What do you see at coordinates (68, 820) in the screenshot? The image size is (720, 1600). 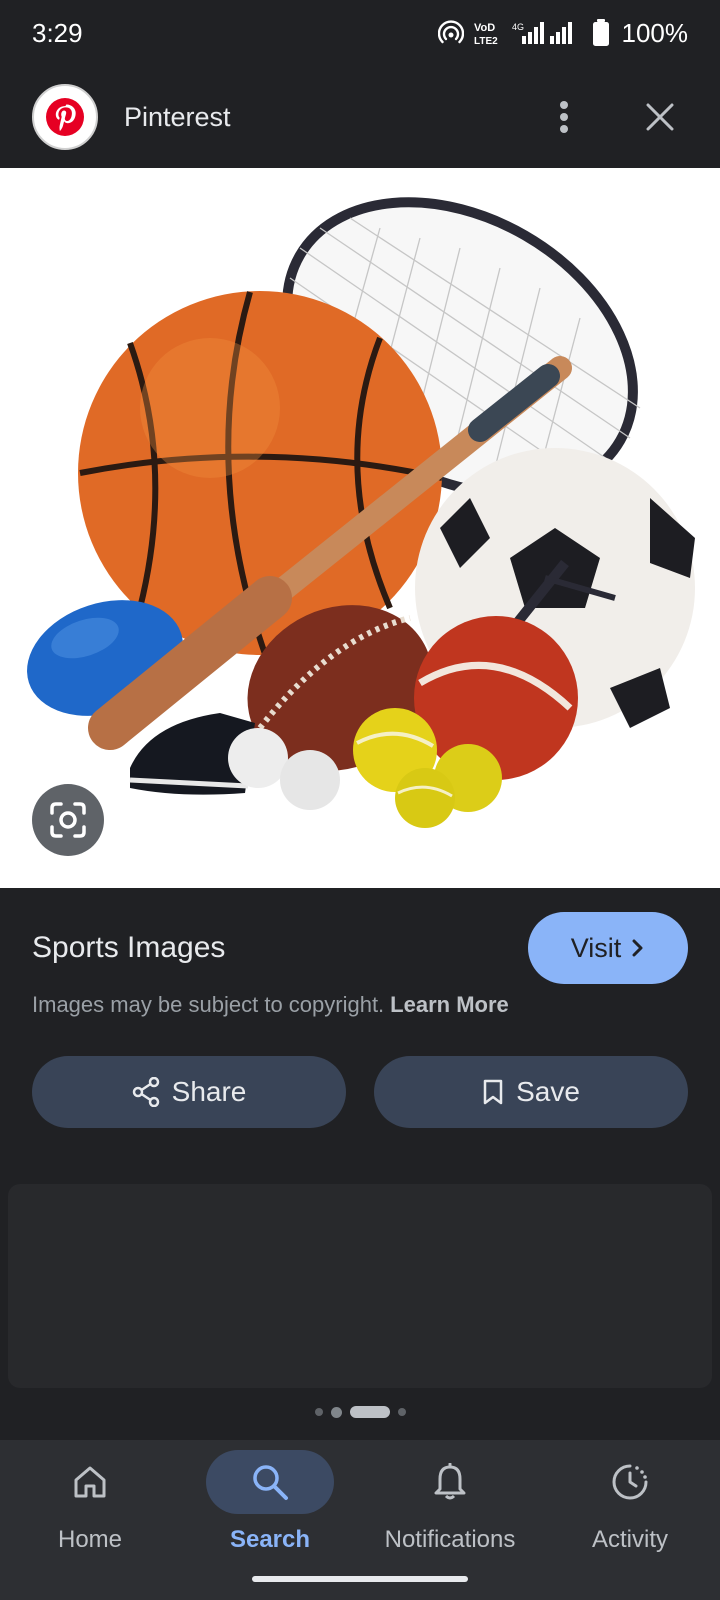 I see `google-lens-icon` at bounding box center [68, 820].